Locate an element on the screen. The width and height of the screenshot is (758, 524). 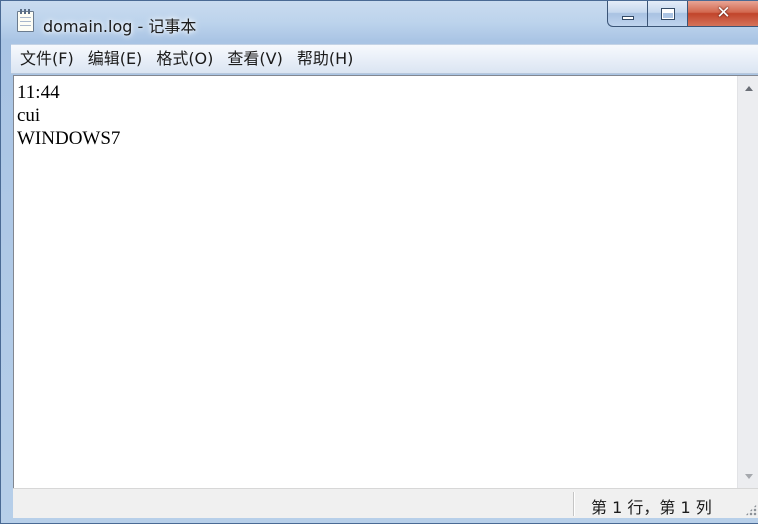
text-line: cui is located at coordinates (29, 115).